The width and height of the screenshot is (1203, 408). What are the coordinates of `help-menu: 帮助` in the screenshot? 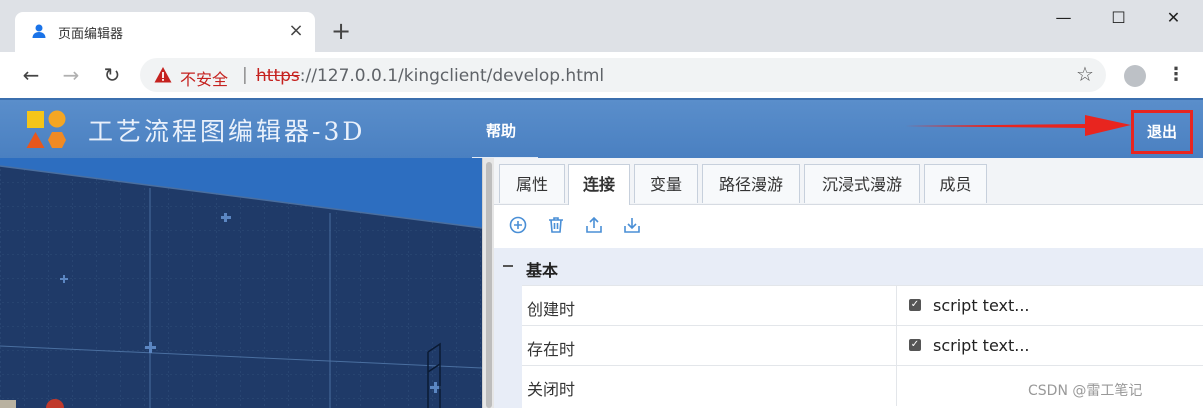 It's located at (501, 130).